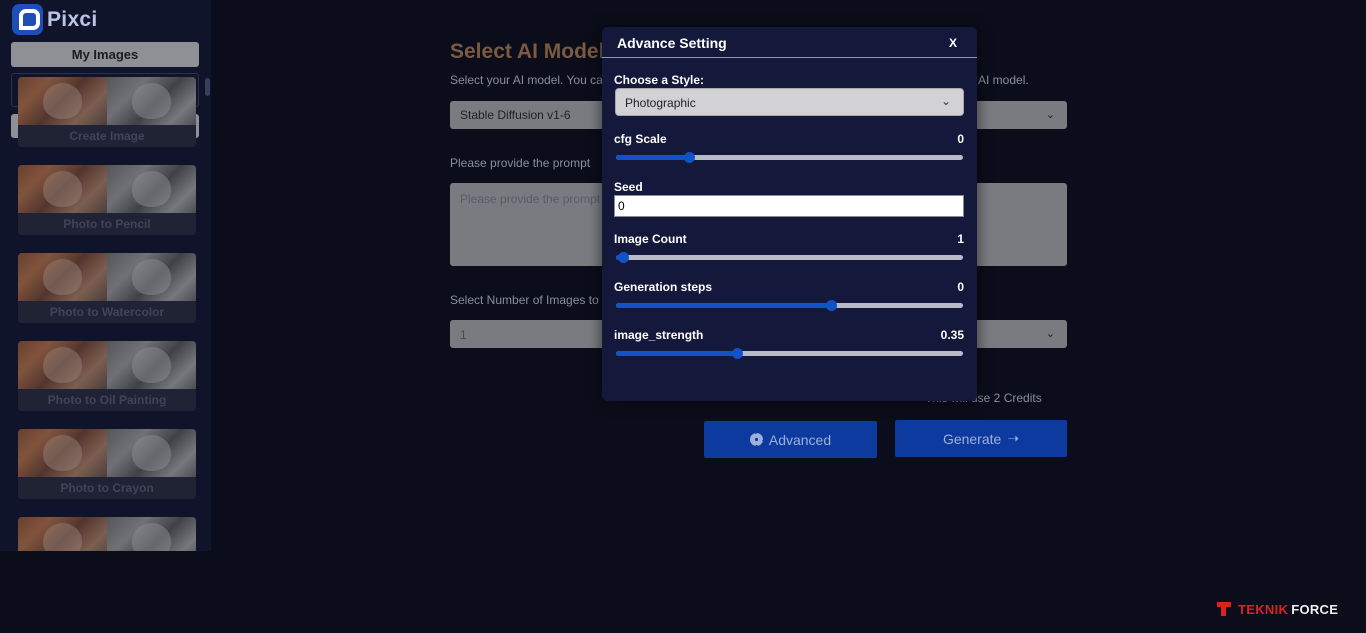  Describe the element at coordinates (107, 200) in the screenshot. I see `tool-card-photo-to-pencil: Photo to Pencil` at that location.